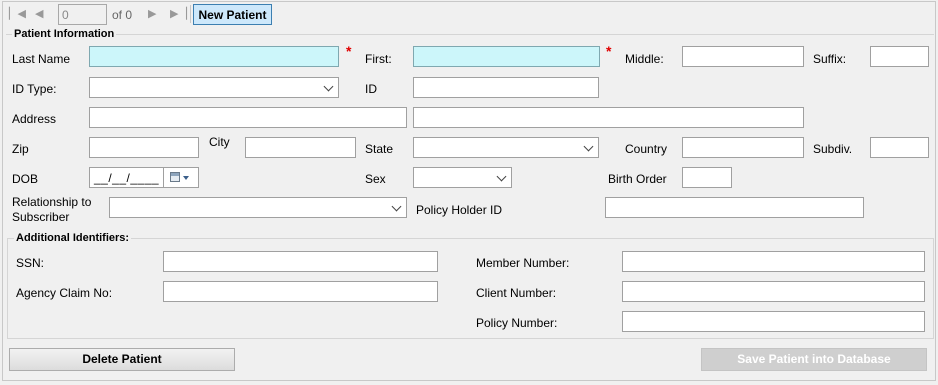 The height and width of the screenshot is (385, 938). Describe the element at coordinates (734, 207) in the screenshot. I see `policy-holder-input` at that location.